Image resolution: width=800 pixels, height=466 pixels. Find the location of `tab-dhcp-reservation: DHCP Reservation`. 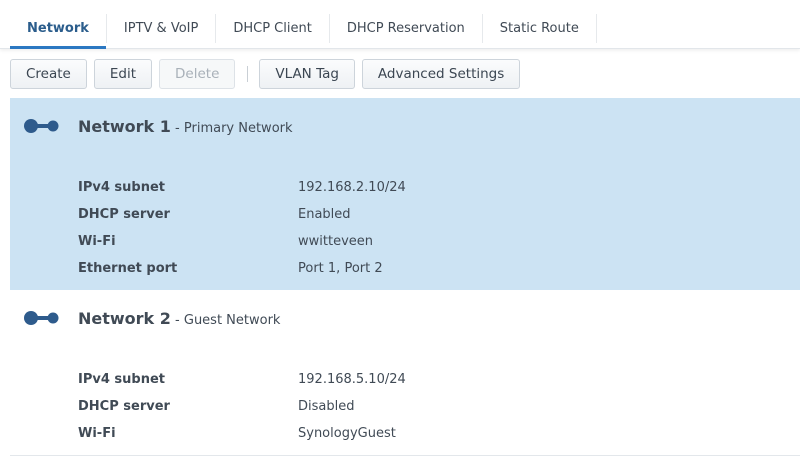

tab-dhcp-reservation: DHCP Reservation is located at coordinates (406, 28).